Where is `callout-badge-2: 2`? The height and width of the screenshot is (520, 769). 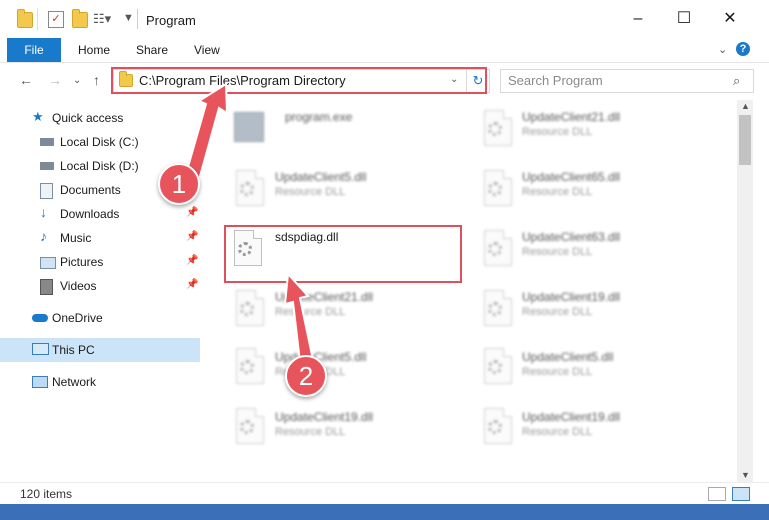 callout-badge-2: 2 is located at coordinates (306, 376).